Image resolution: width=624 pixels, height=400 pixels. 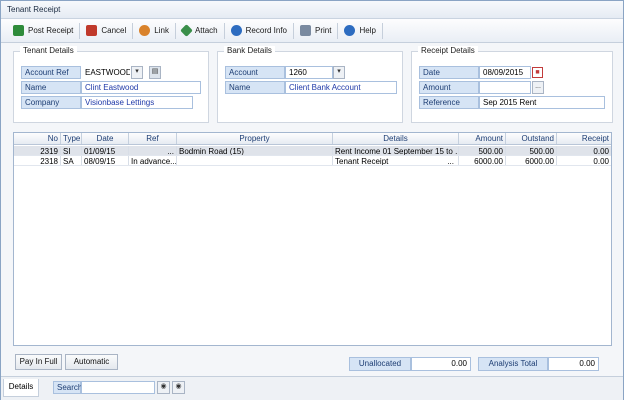 What do you see at coordinates (51, 102) in the screenshot?
I see `company-label: Company` at bounding box center [51, 102].